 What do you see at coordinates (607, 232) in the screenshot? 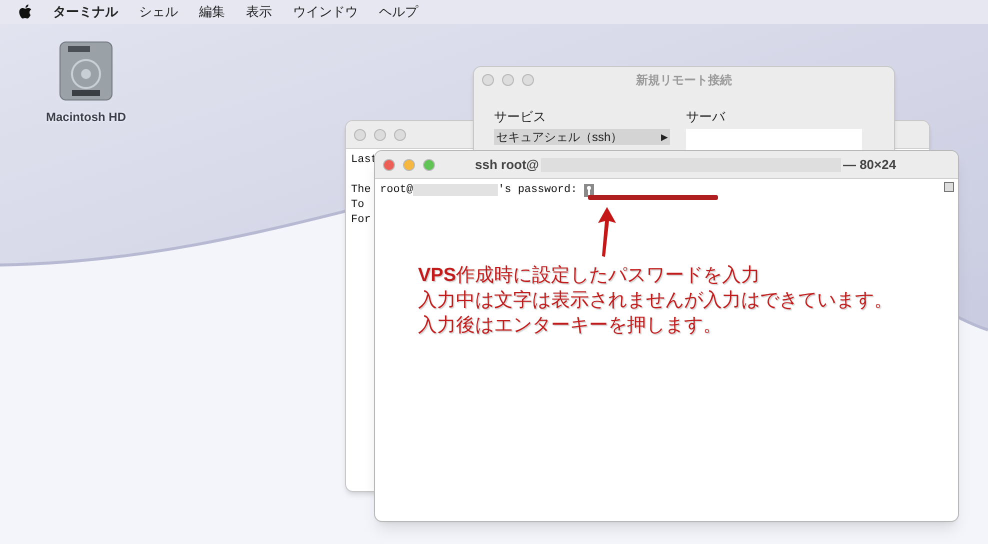
I see `arrow-icon` at bounding box center [607, 232].